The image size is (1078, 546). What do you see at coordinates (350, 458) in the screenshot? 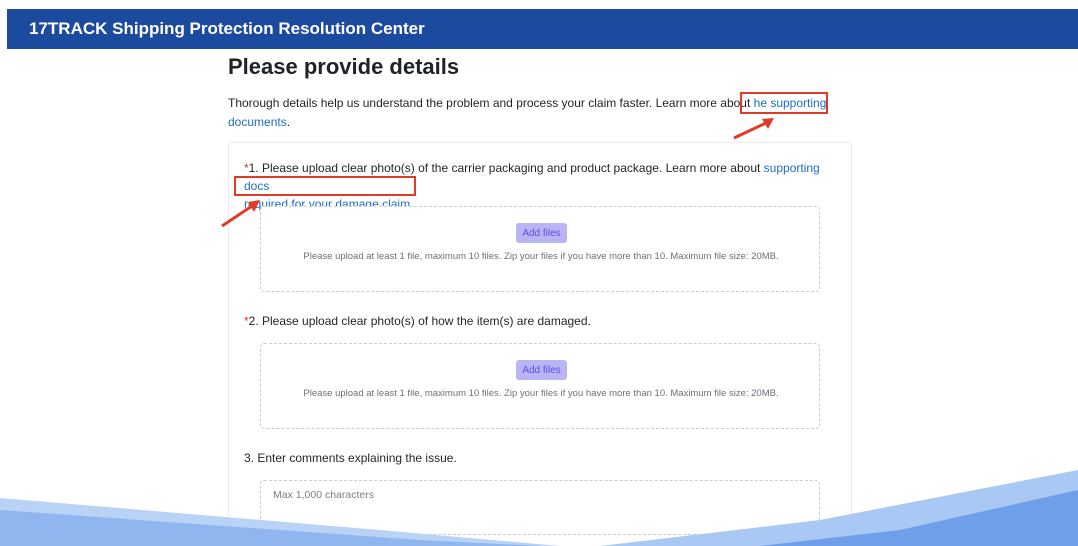
I see `question-3-label: 3. Enter comments explaining the issue.` at bounding box center [350, 458].